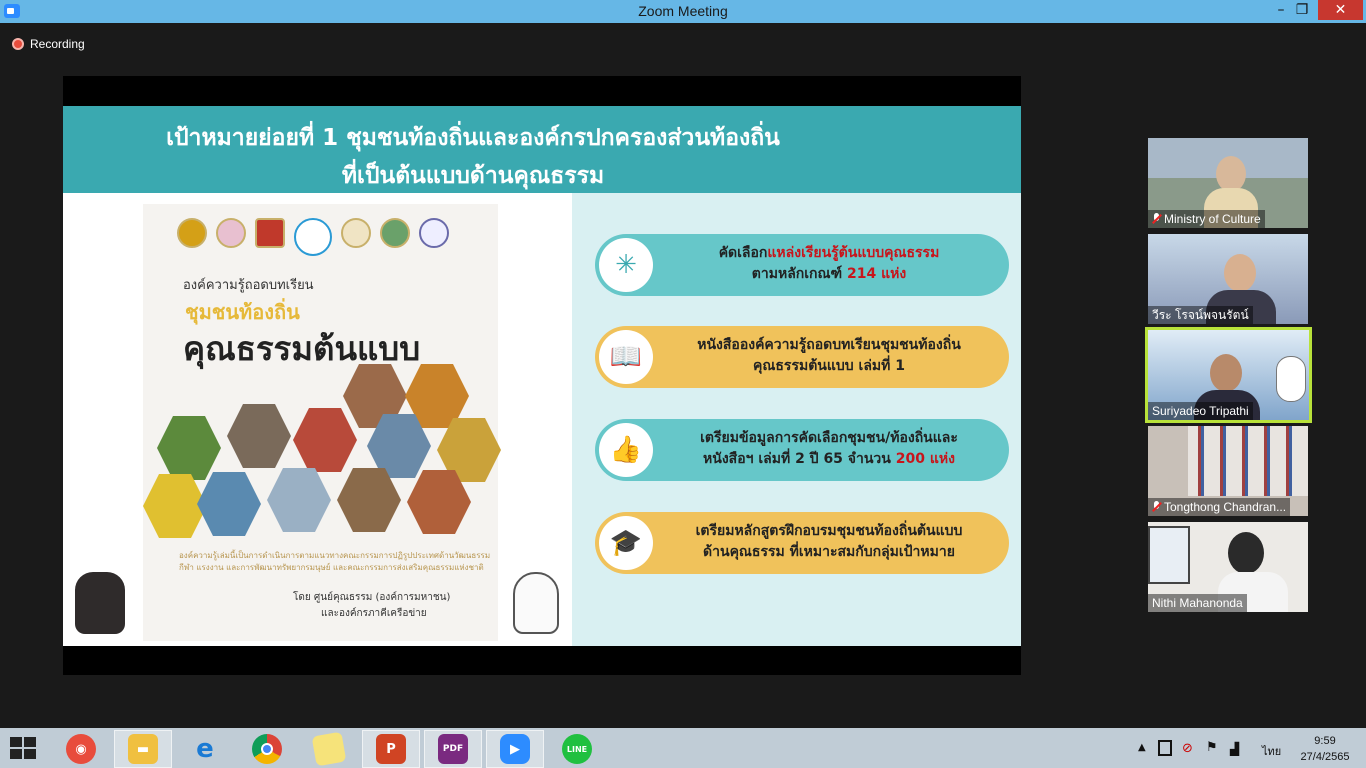 This screenshot has width=1366, height=768. I want to click on participant-name: Suriyadeo Tripathi, so click(1200, 411).